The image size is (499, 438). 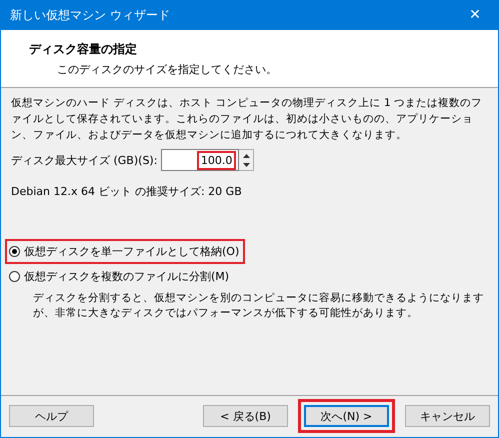 What do you see at coordinates (346, 416) in the screenshot?
I see `nav-button: 次へ(N) >` at bounding box center [346, 416].